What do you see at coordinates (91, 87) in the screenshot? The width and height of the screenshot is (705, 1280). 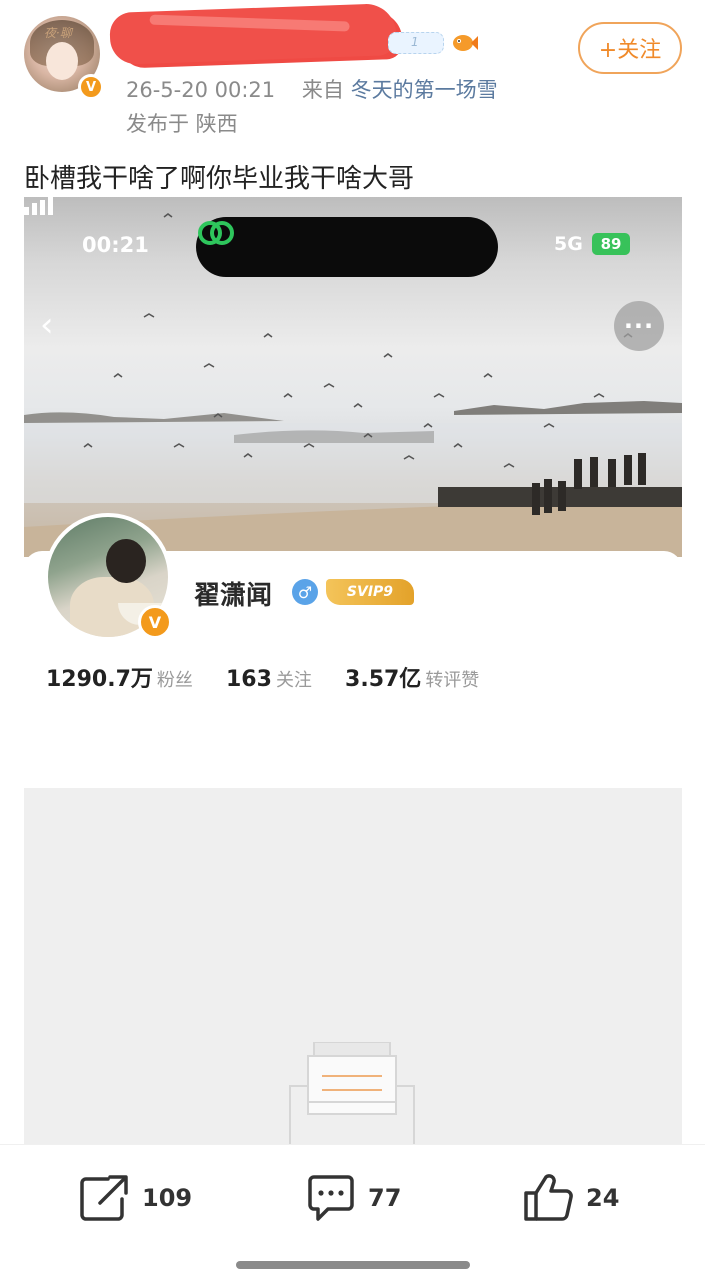 I see `verified-badge: V` at bounding box center [91, 87].